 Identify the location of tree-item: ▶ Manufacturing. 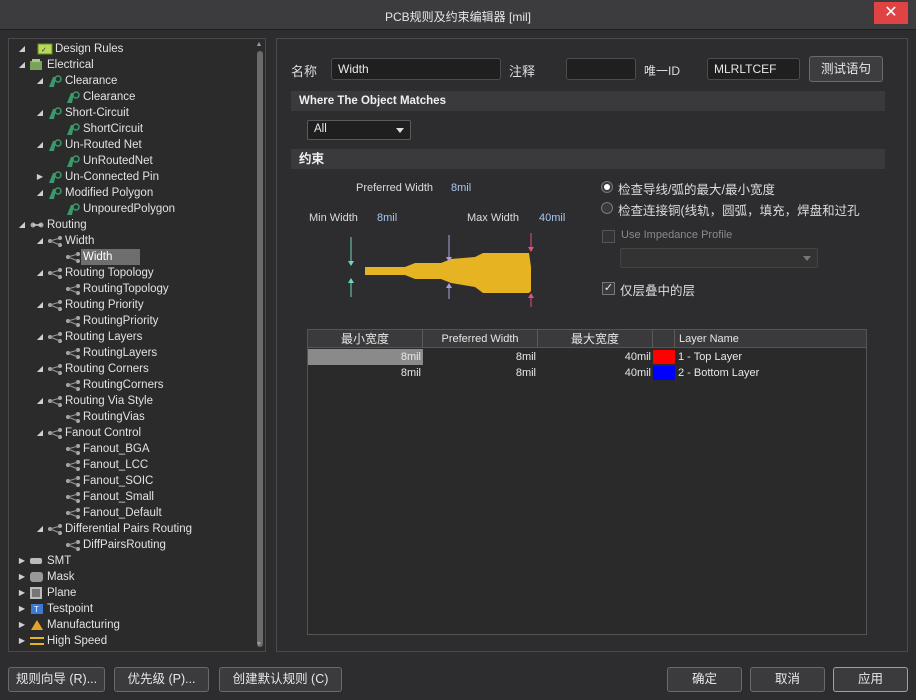
(129, 625).